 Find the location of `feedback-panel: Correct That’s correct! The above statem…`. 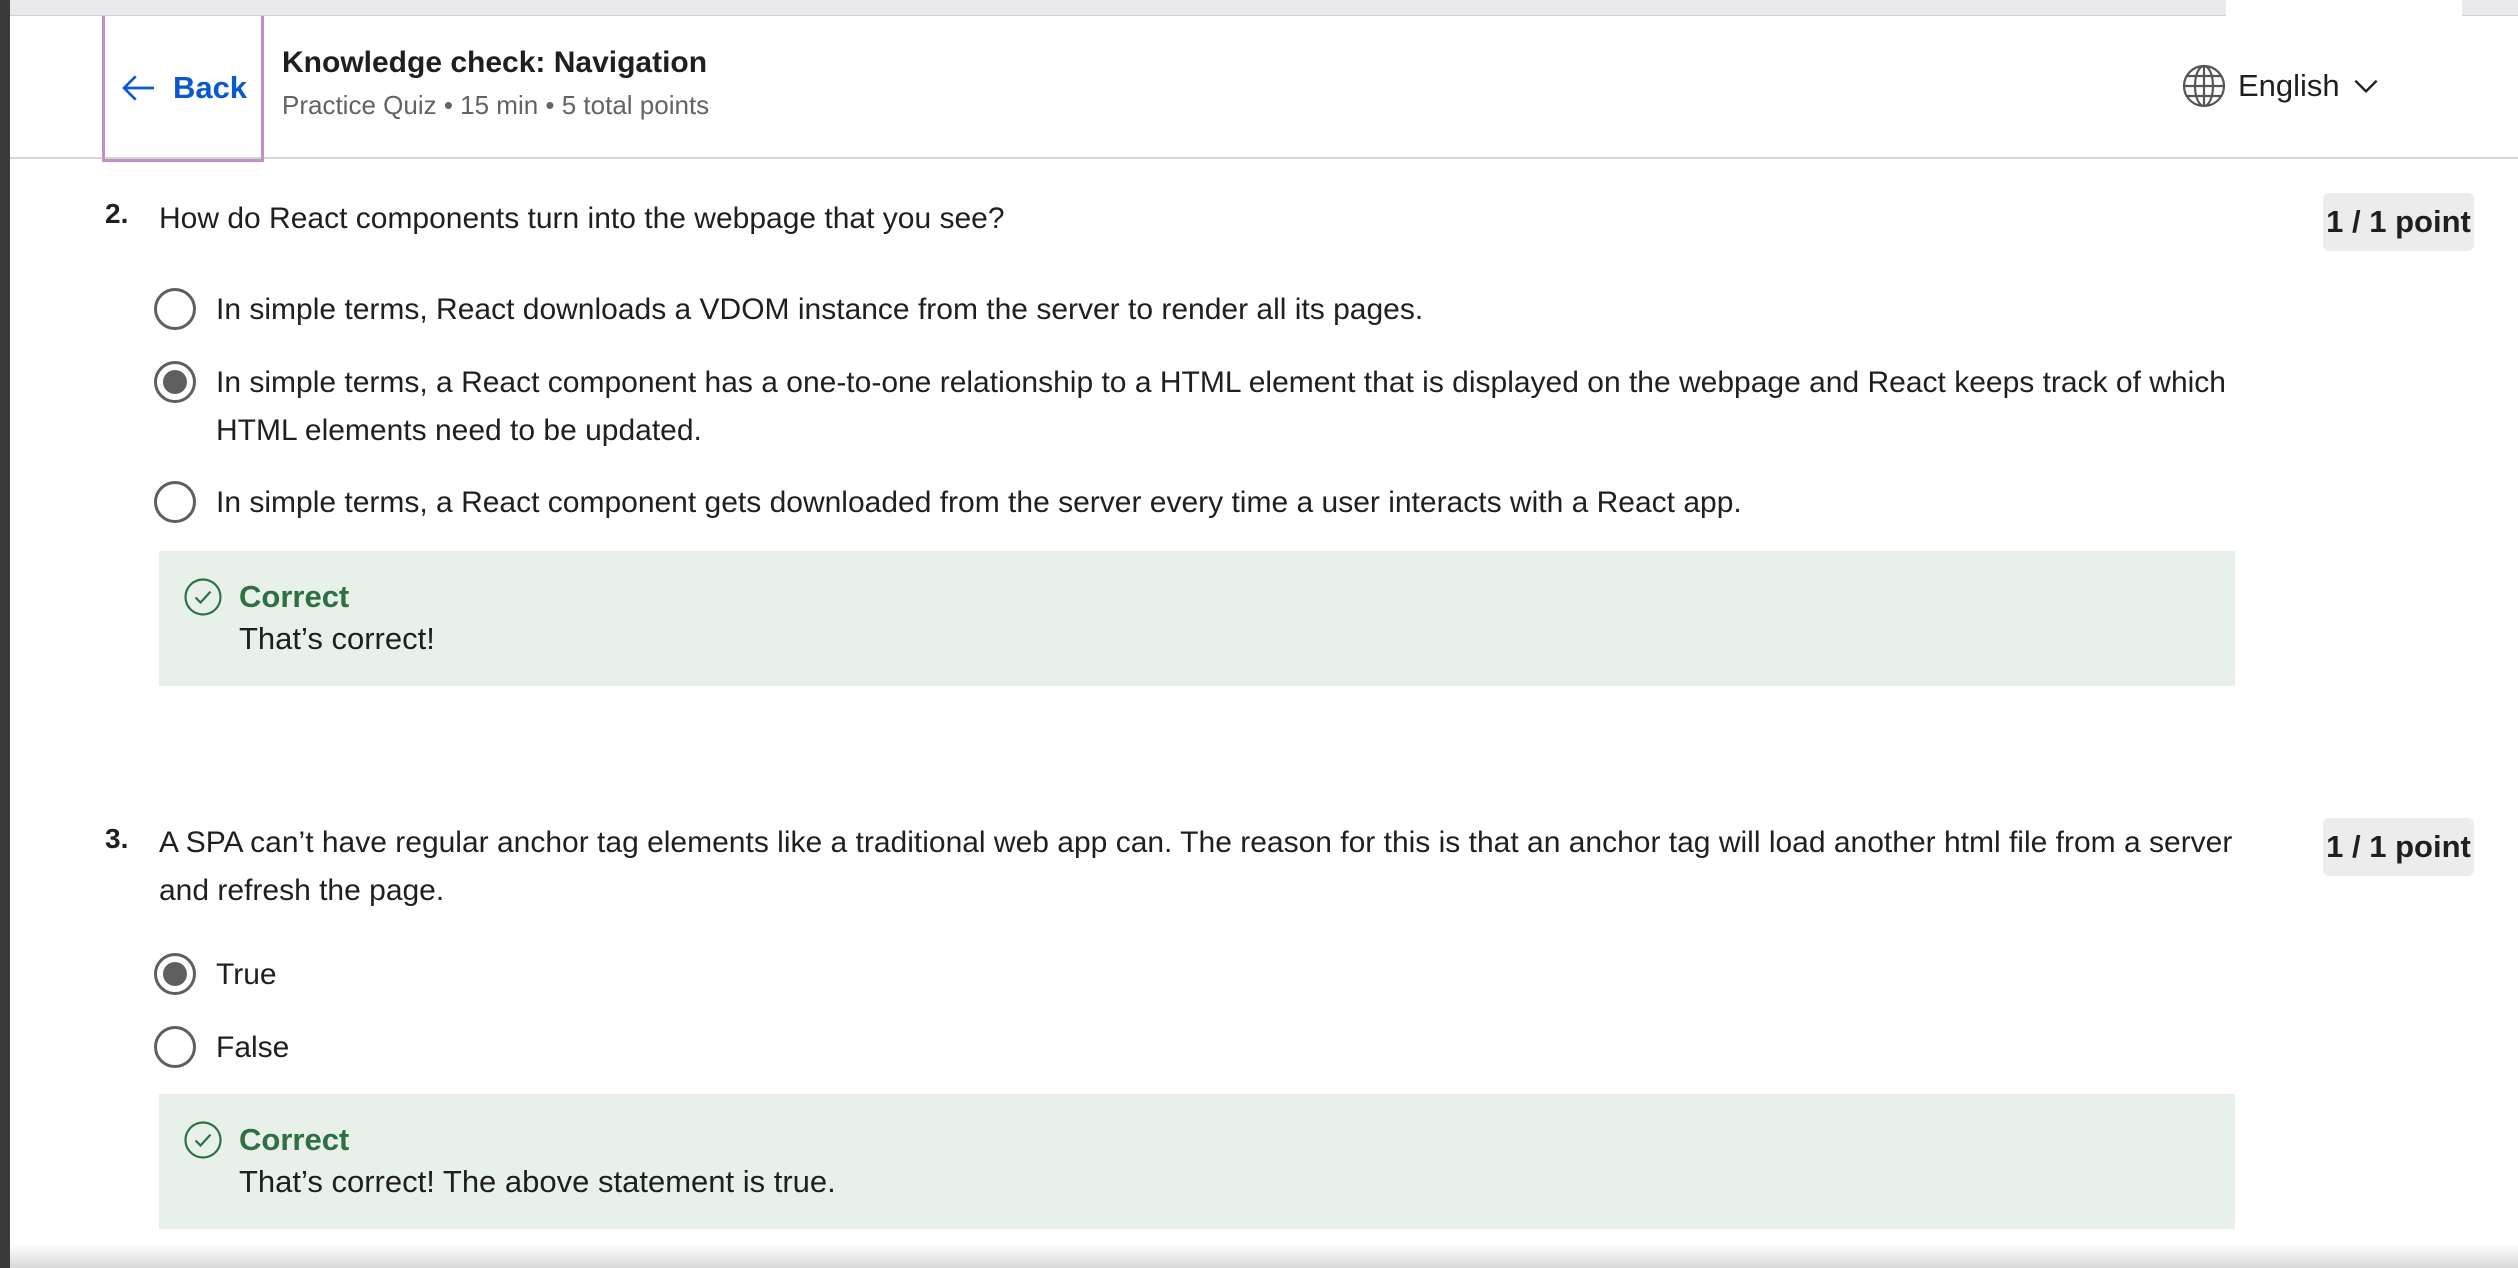

feedback-panel: Correct That’s correct! The above statem… is located at coordinates (1197, 1161).